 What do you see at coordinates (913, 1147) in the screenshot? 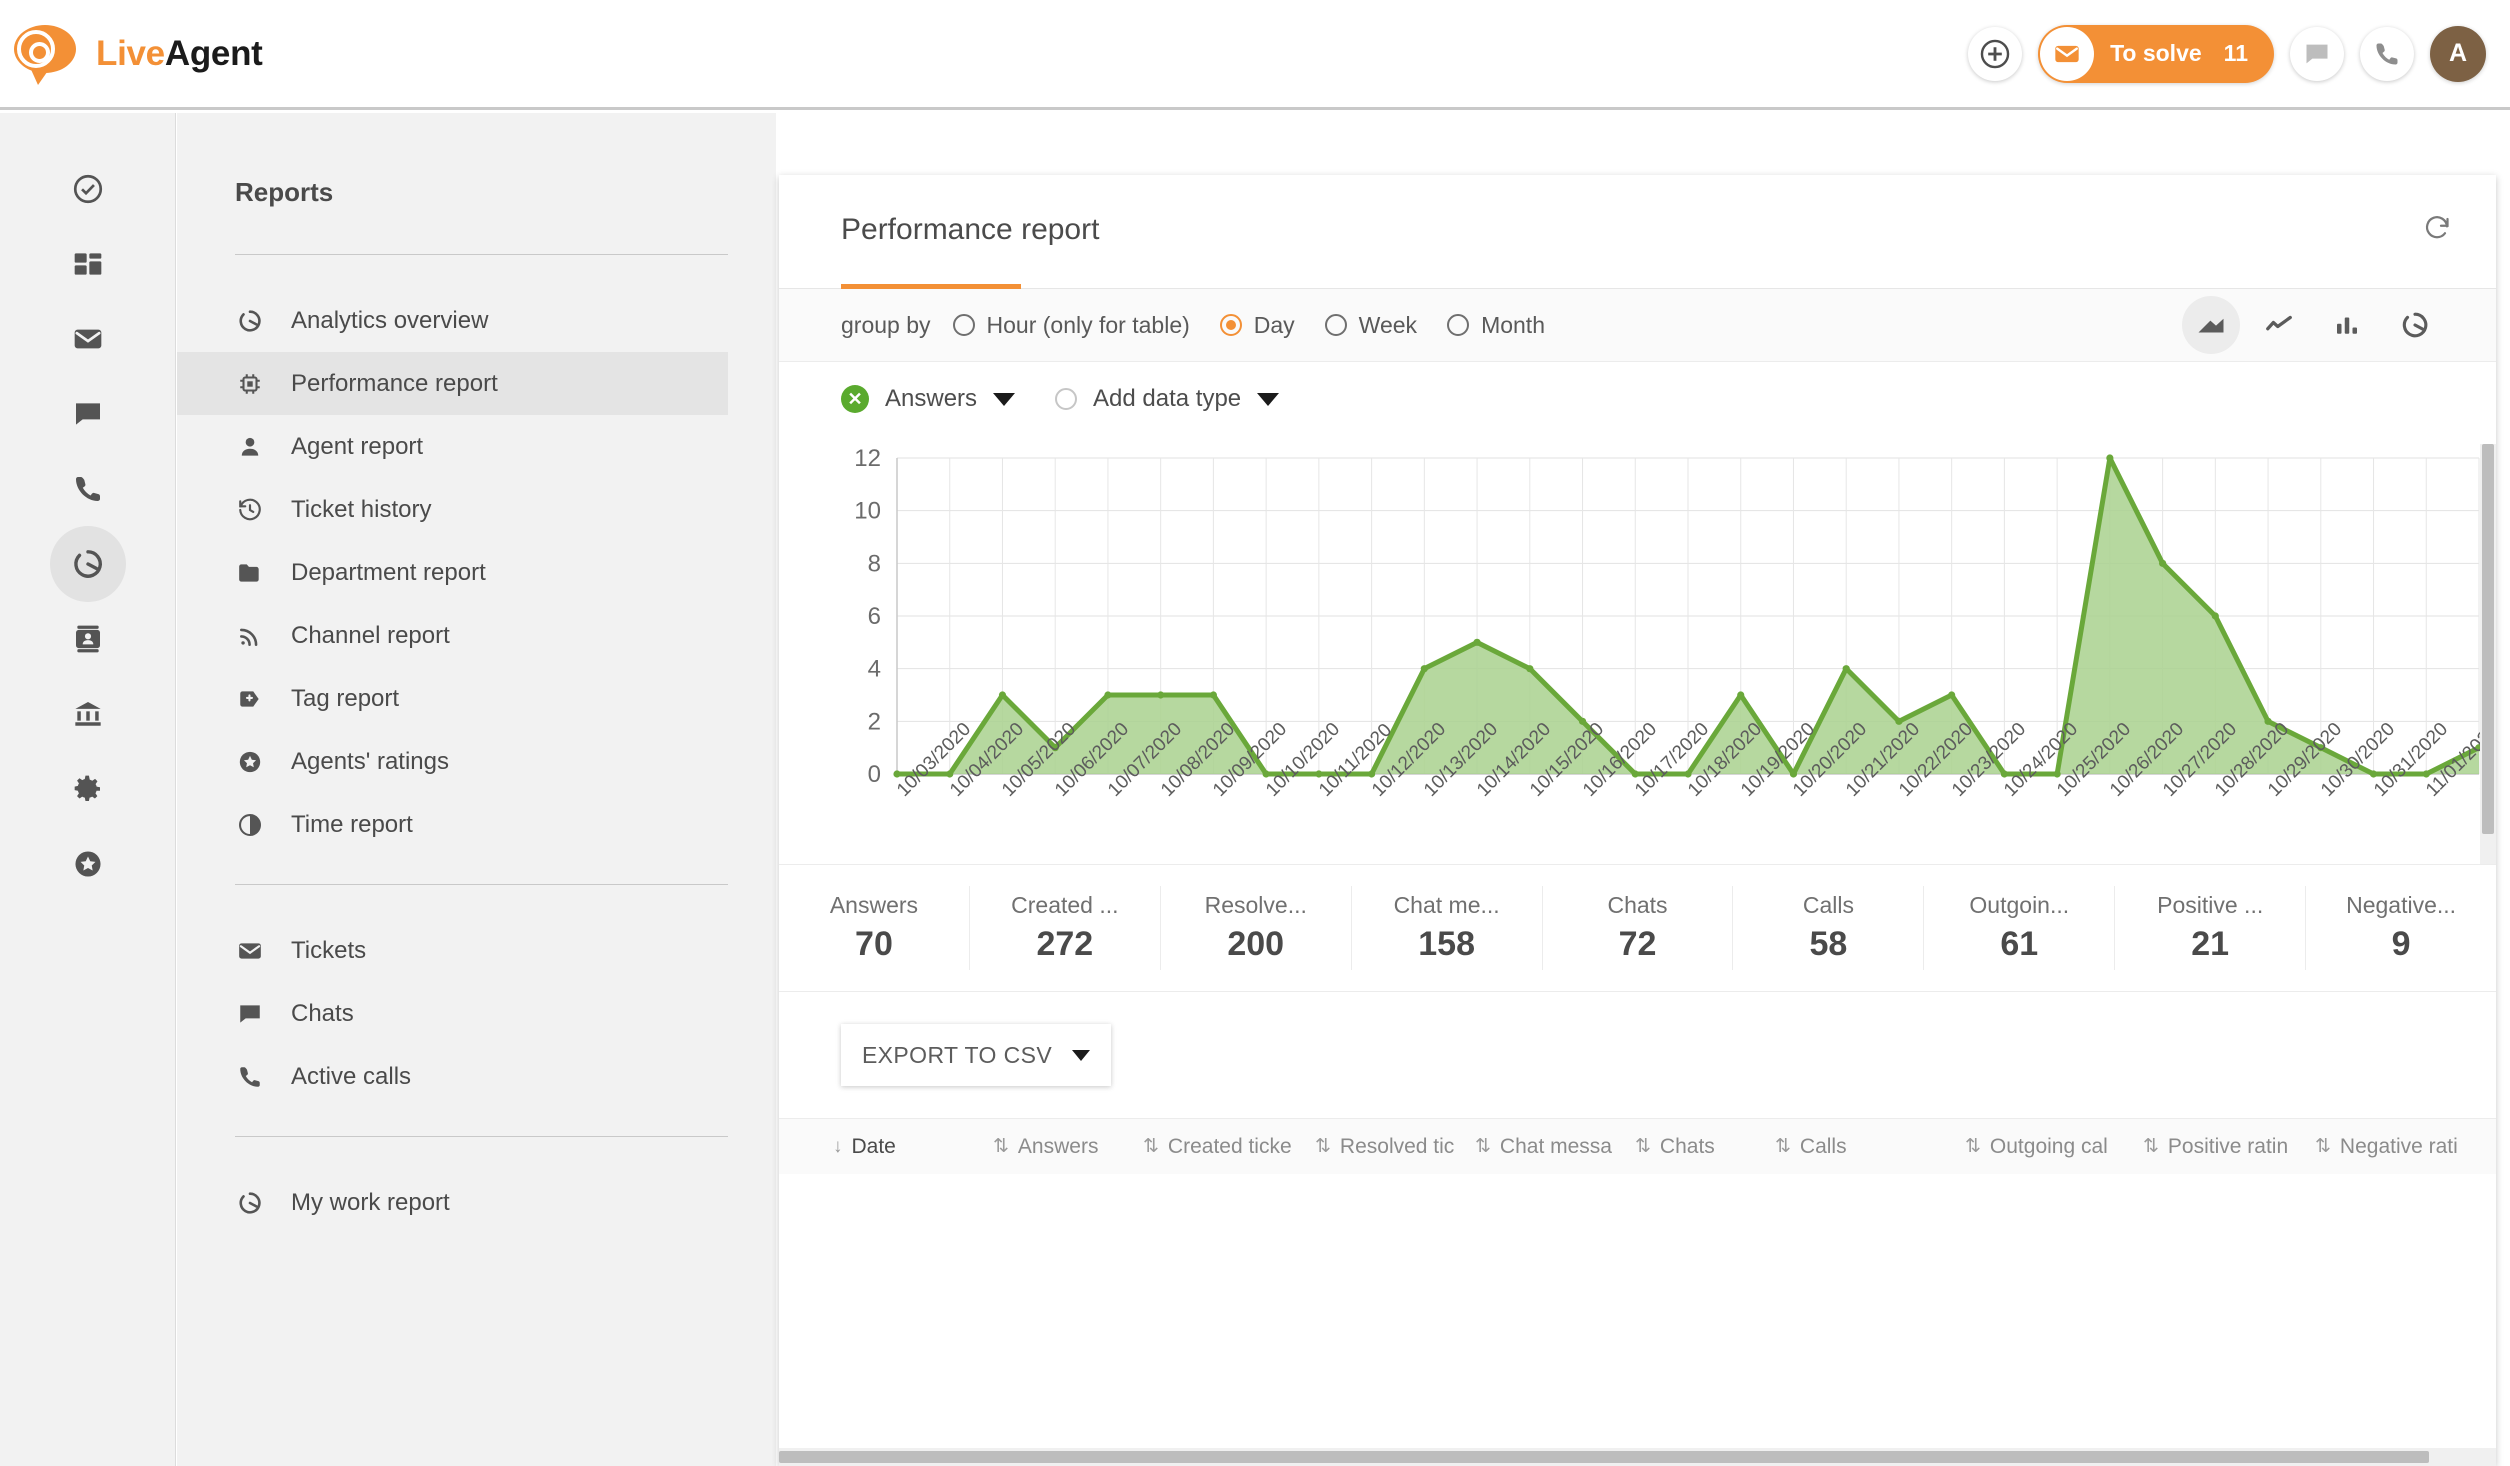
I see `table-column-header: ↓ Date` at bounding box center [913, 1147].